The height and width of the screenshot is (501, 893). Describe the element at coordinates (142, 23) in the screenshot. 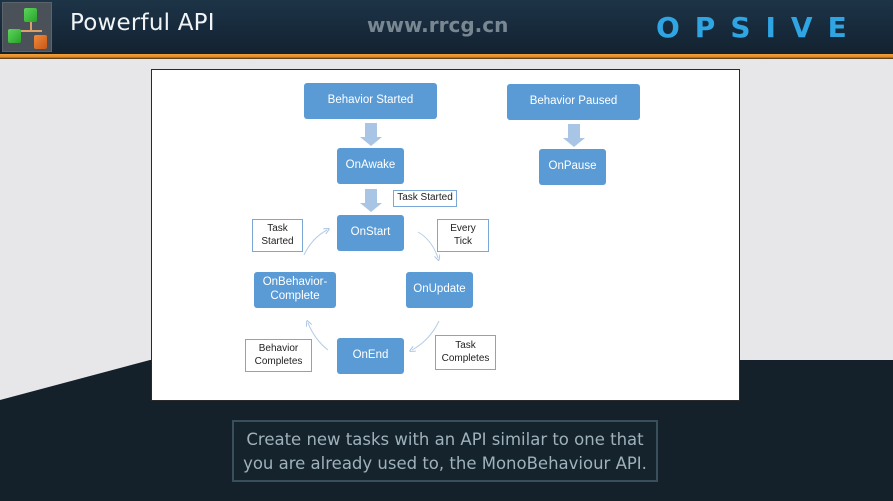

I see `page-title: Powerful API` at that location.